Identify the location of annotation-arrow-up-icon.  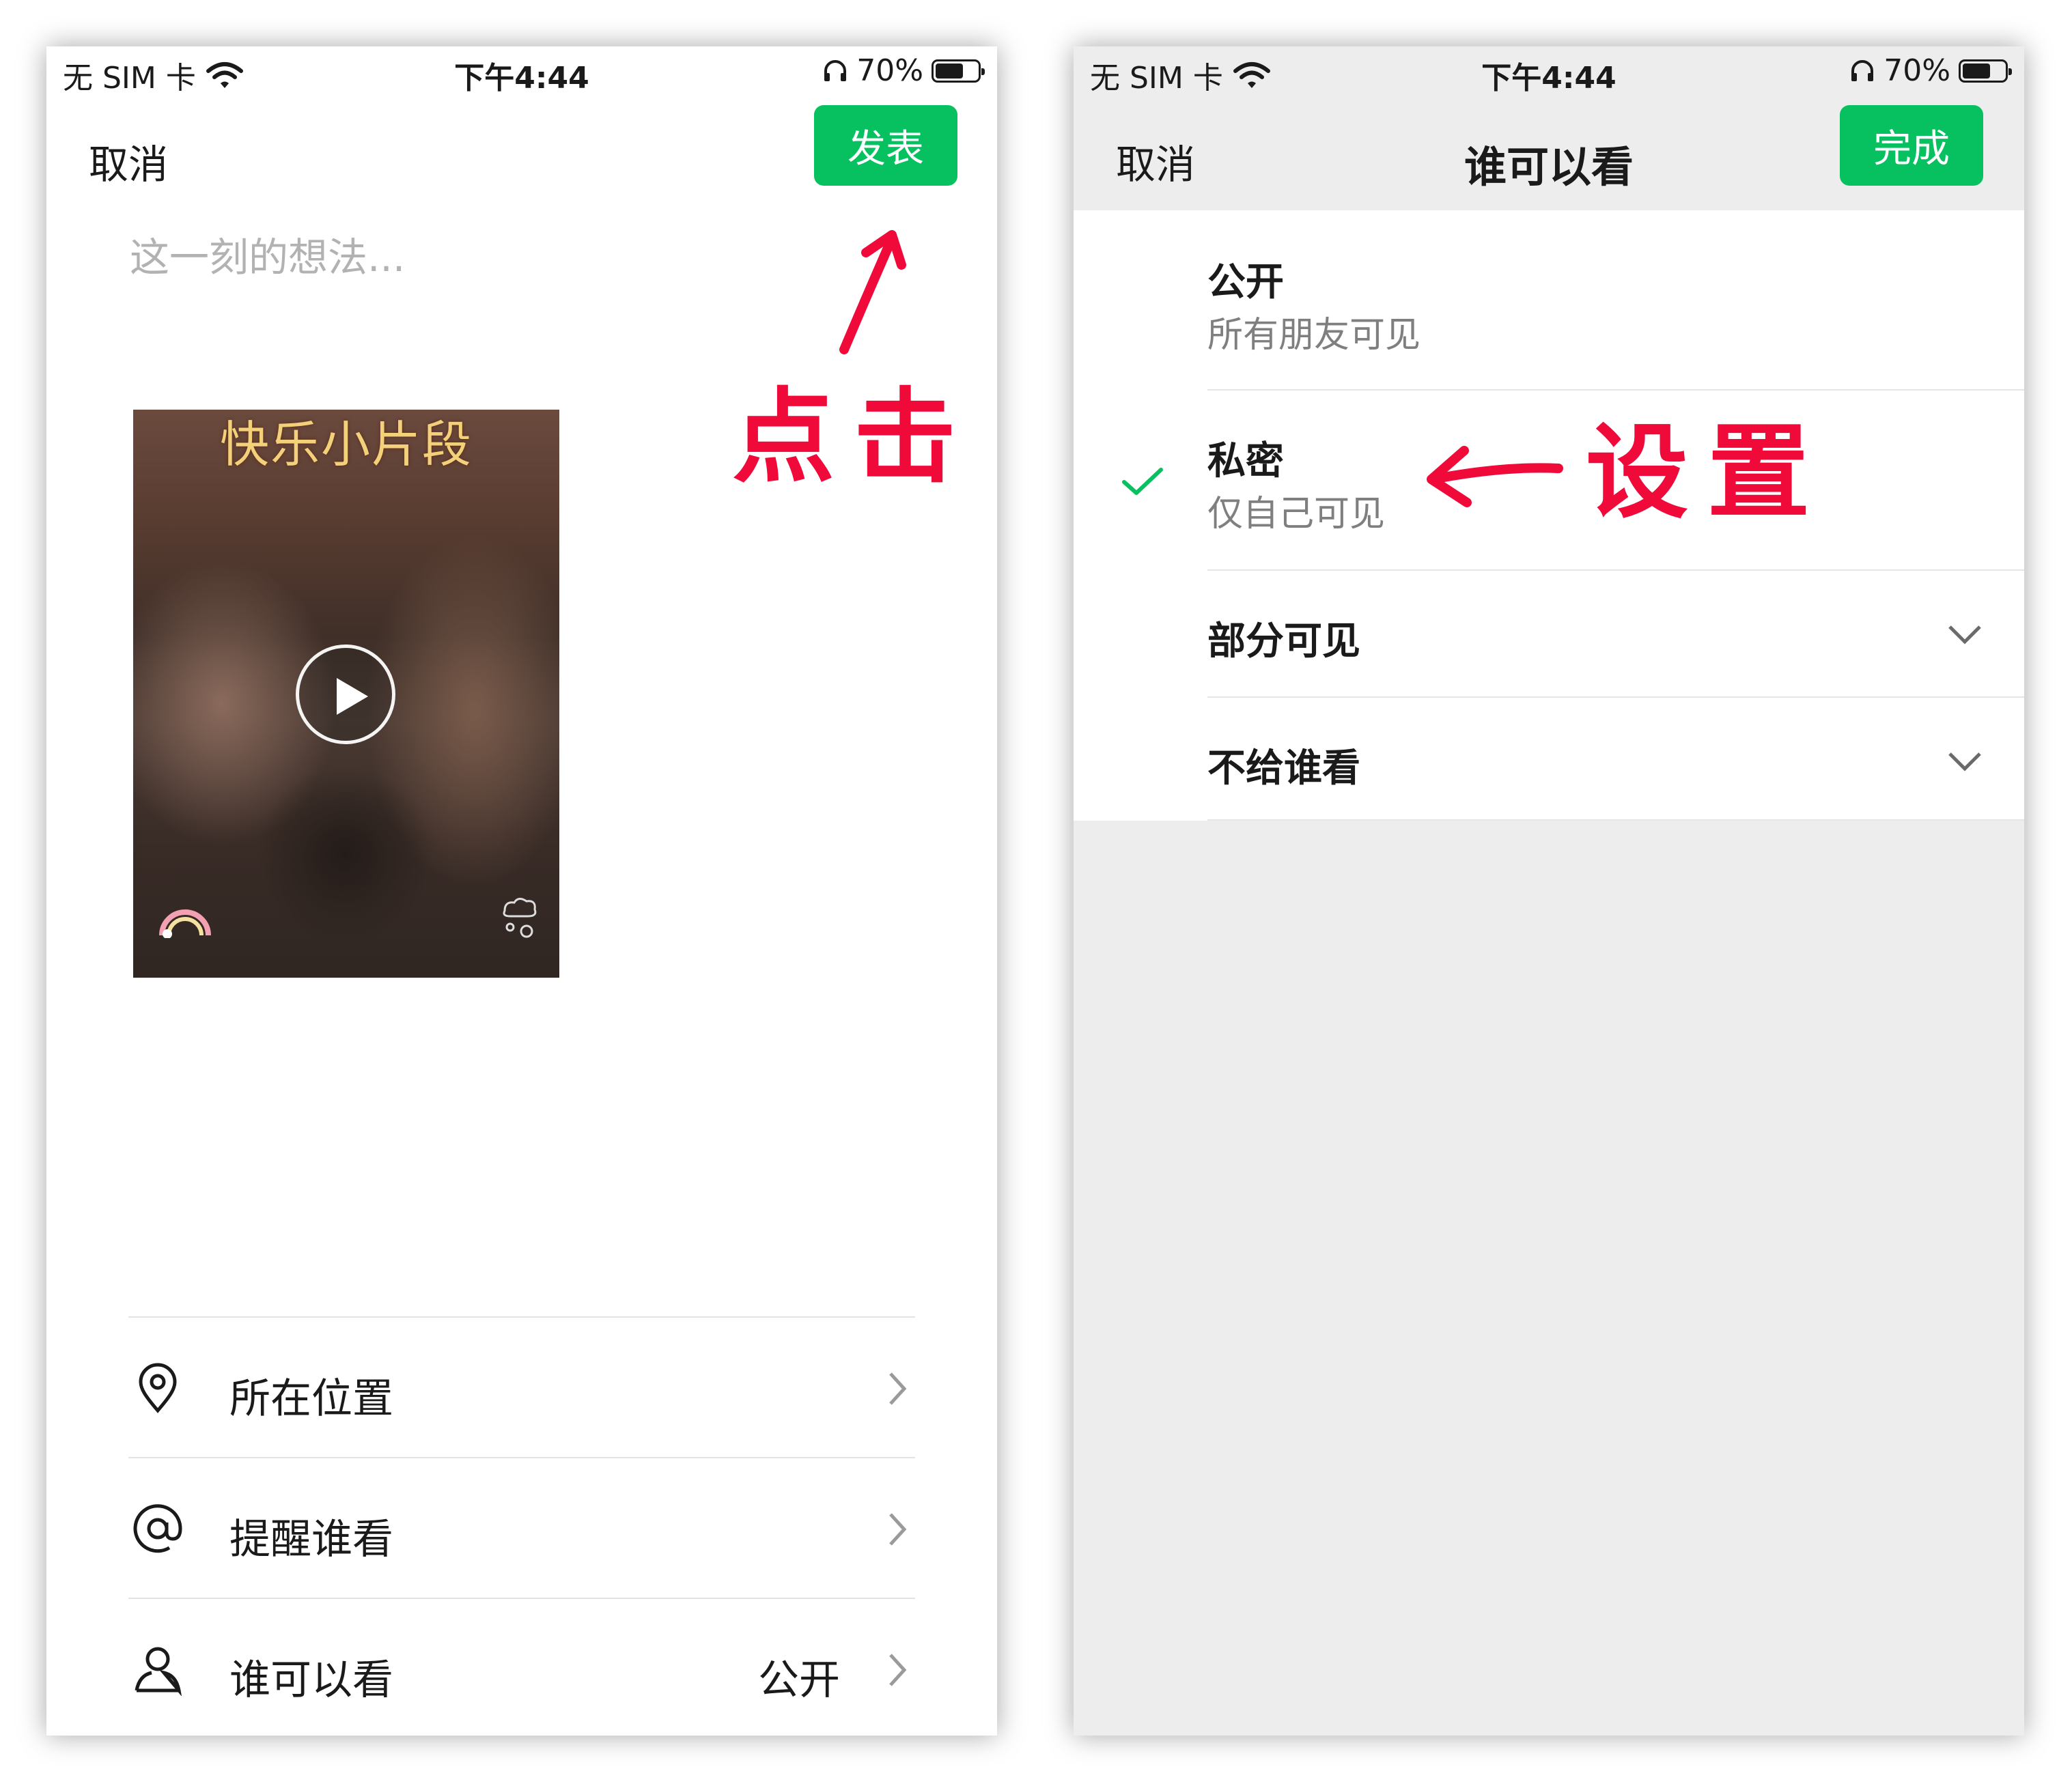
(872, 292).